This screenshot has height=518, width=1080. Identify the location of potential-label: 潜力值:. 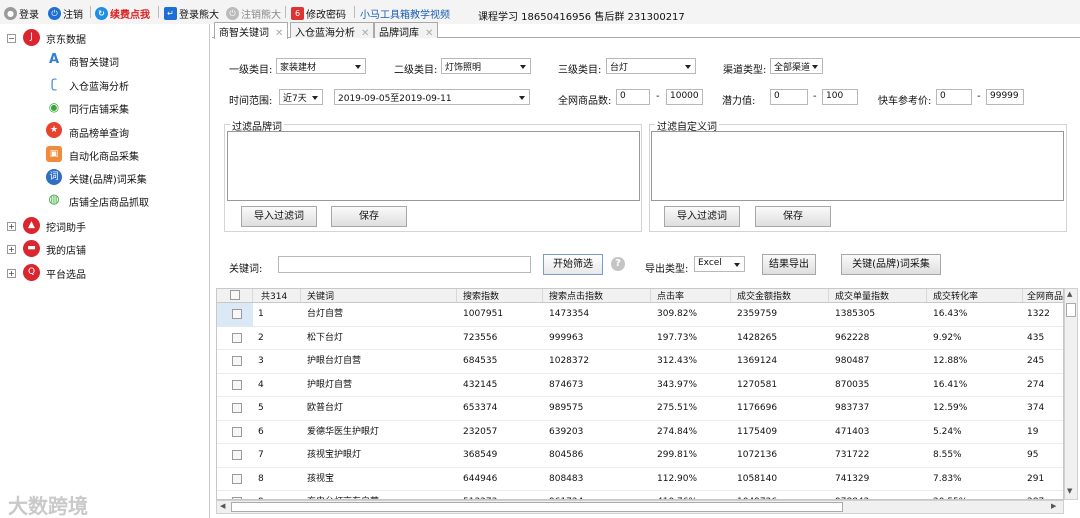
(739, 101).